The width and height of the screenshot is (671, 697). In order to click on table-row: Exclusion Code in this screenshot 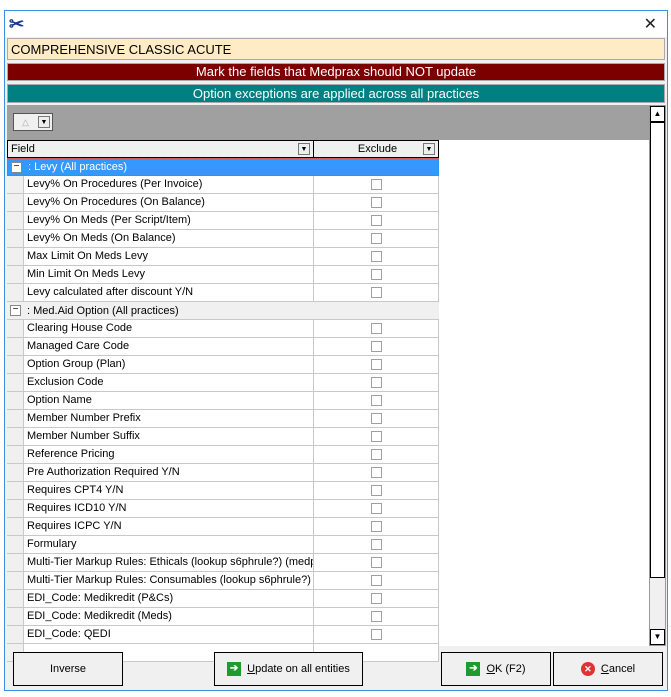, I will do `click(223, 383)`.